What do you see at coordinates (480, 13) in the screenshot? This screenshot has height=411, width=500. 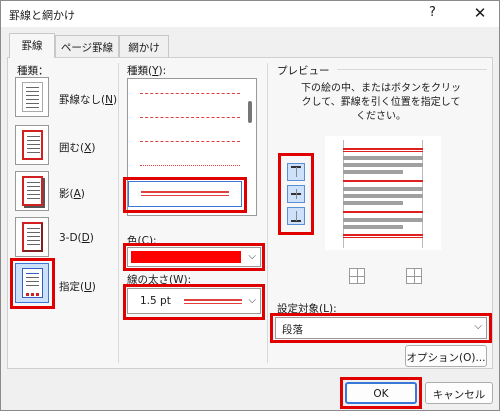 I see `close-button: ✕` at bounding box center [480, 13].